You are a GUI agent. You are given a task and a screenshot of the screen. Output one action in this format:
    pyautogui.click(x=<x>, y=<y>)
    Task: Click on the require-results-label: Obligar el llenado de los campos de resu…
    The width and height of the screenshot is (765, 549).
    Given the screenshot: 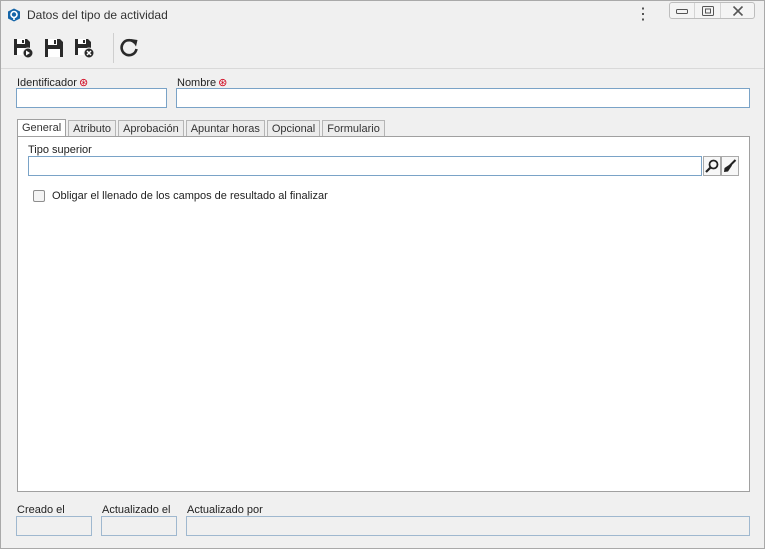 What is the action you would take?
    pyautogui.click(x=190, y=196)
    